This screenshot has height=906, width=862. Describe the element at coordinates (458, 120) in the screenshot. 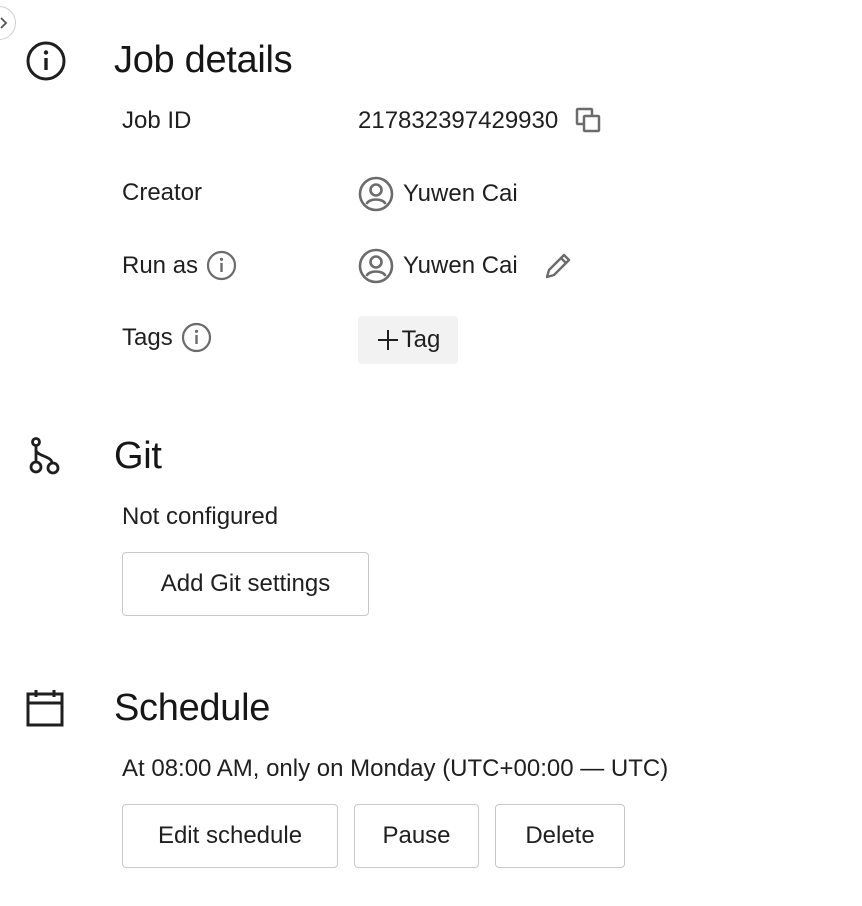

I see `job-id-value: 217832397429930` at that location.